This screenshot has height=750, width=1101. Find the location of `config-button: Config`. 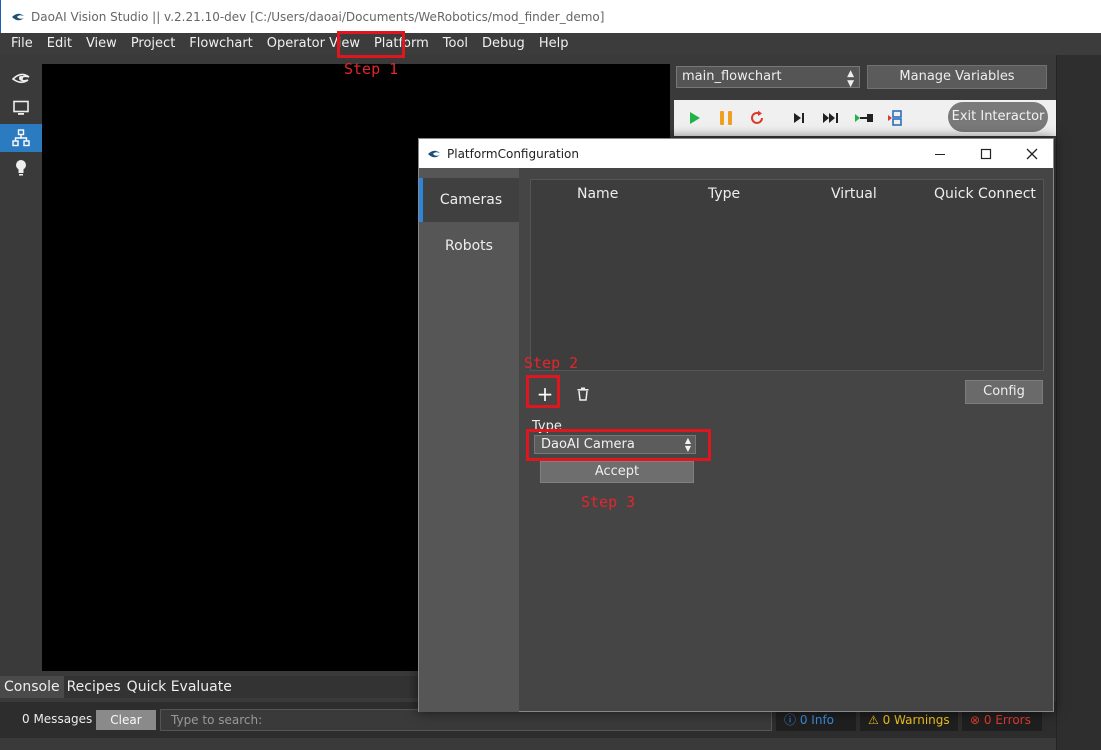

config-button: Config is located at coordinates (1004, 392).